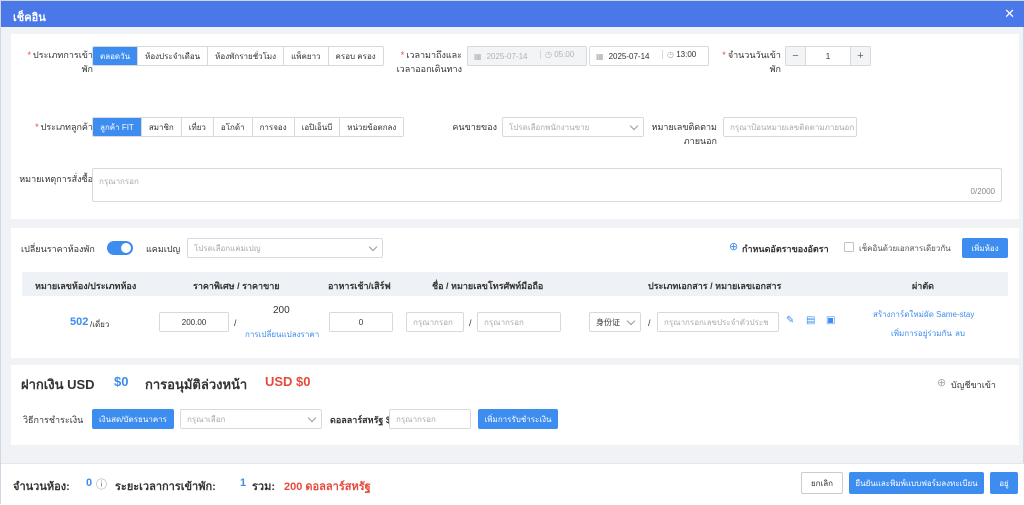  Describe the element at coordinates (751, 62) in the screenshot. I see `nights-label: * จำนวนวันเข้าพัก` at that location.